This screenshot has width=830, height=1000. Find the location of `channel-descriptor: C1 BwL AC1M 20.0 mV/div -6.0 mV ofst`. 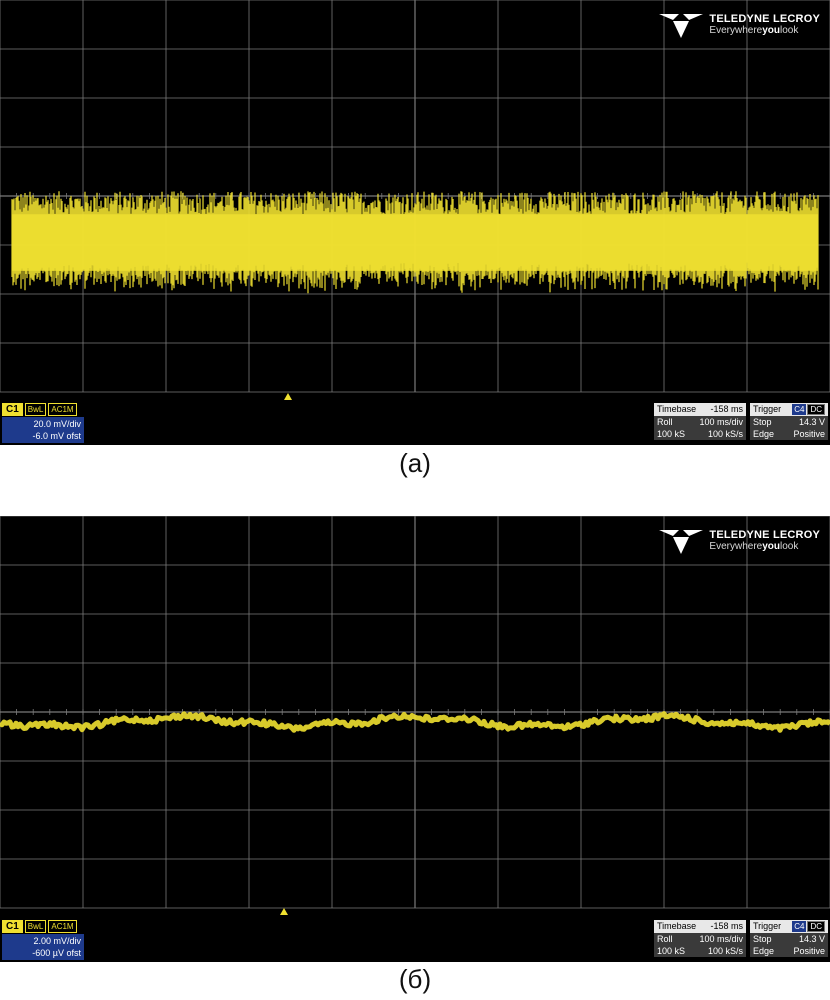

channel-descriptor: C1 BwL AC1M 20.0 mV/div -6.0 mV ofst is located at coordinates (43, 423).